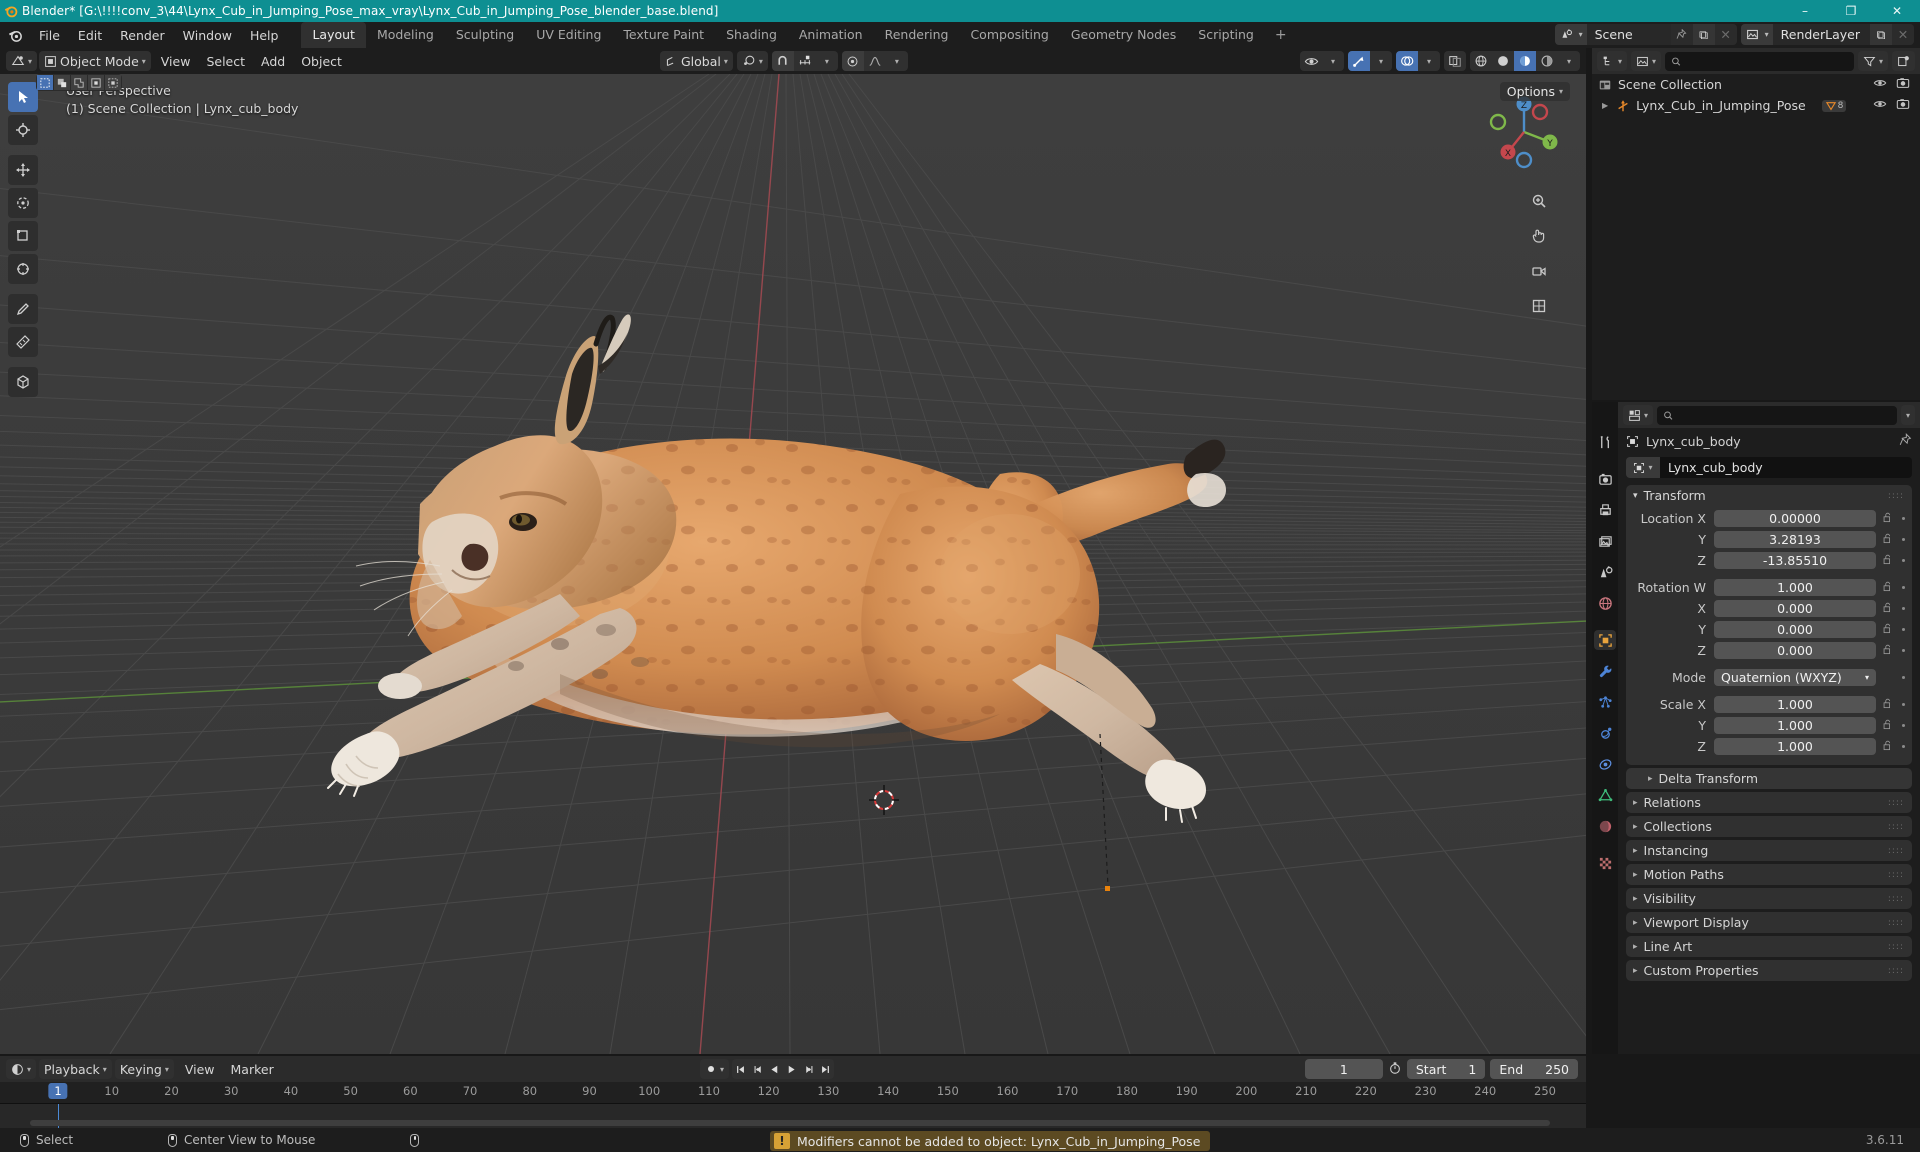 The height and width of the screenshot is (1152, 1920). What do you see at coordinates (1769, 495) in the screenshot?
I see `transform-panel-header: ▾ Transform ::::` at bounding box center [1769, 495].